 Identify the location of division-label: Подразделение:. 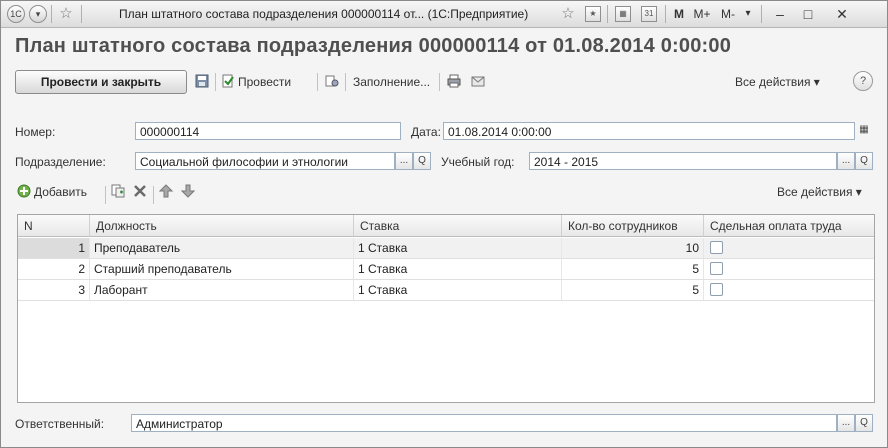
(60, 162).